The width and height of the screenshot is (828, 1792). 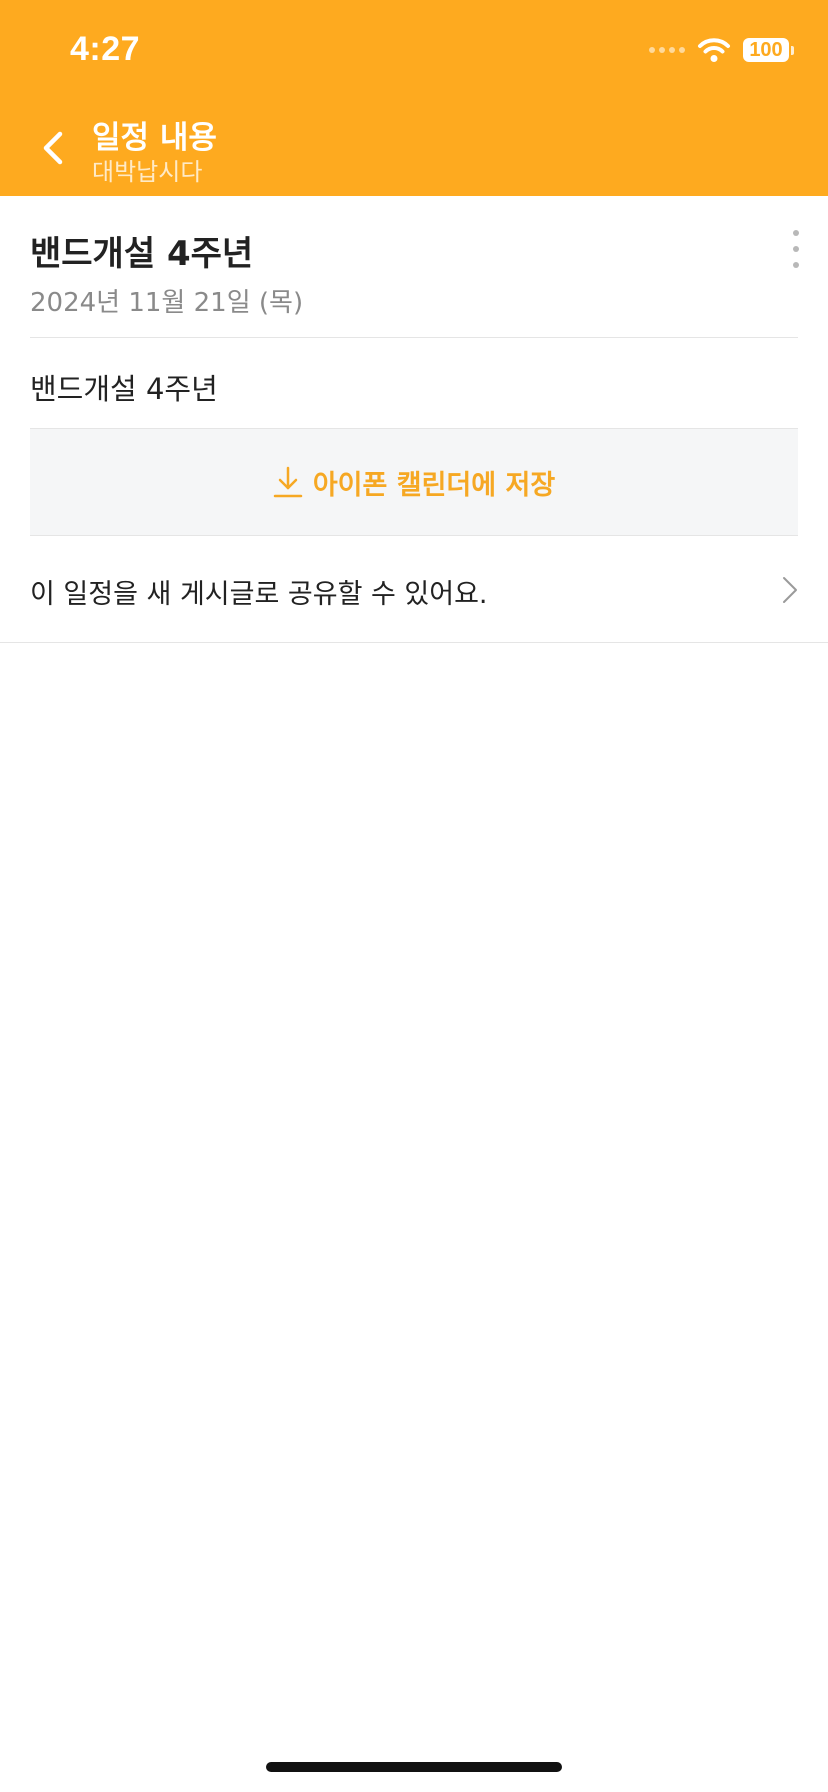 I want to click on download-icon, so click(x=288, y=482).